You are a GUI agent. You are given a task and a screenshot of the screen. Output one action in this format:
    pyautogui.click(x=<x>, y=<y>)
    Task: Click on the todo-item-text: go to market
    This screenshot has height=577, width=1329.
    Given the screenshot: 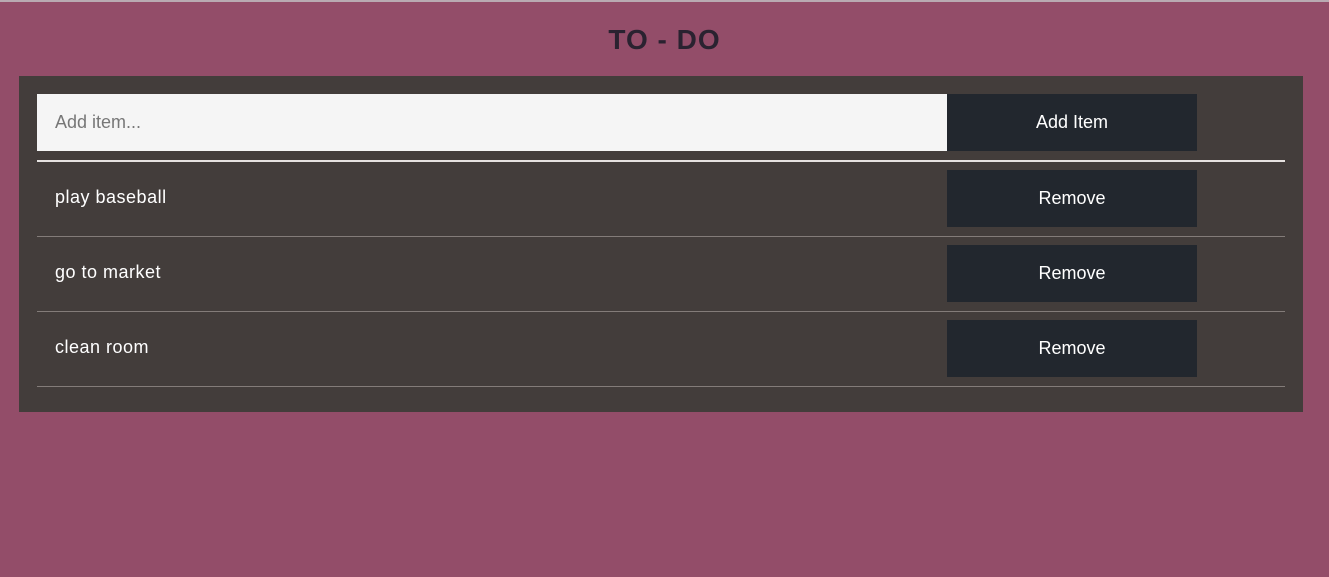 What is the action you would take?
    pyautogui.click(x=108, y=272)
    